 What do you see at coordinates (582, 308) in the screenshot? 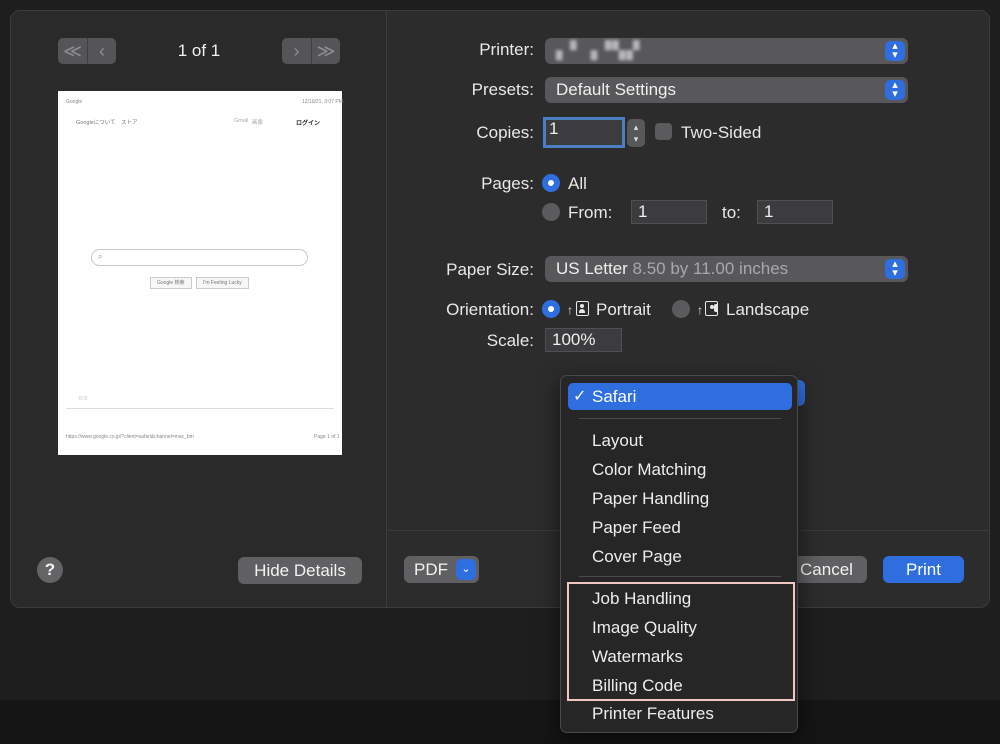
I see `portrait-icon` at bounding box center [582, 308].